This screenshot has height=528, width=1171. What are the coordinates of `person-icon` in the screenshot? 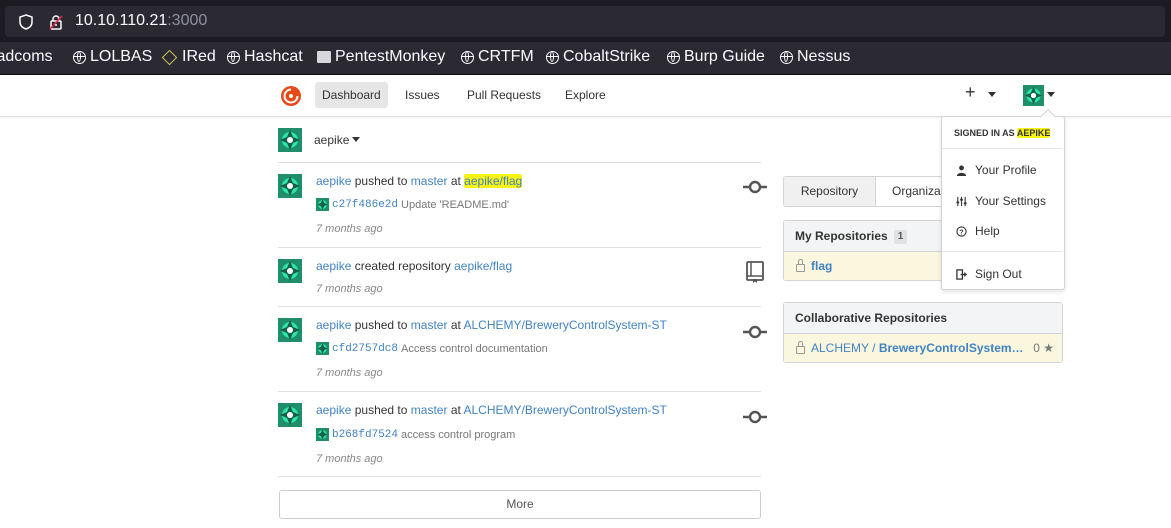 It's located at (961, 170).